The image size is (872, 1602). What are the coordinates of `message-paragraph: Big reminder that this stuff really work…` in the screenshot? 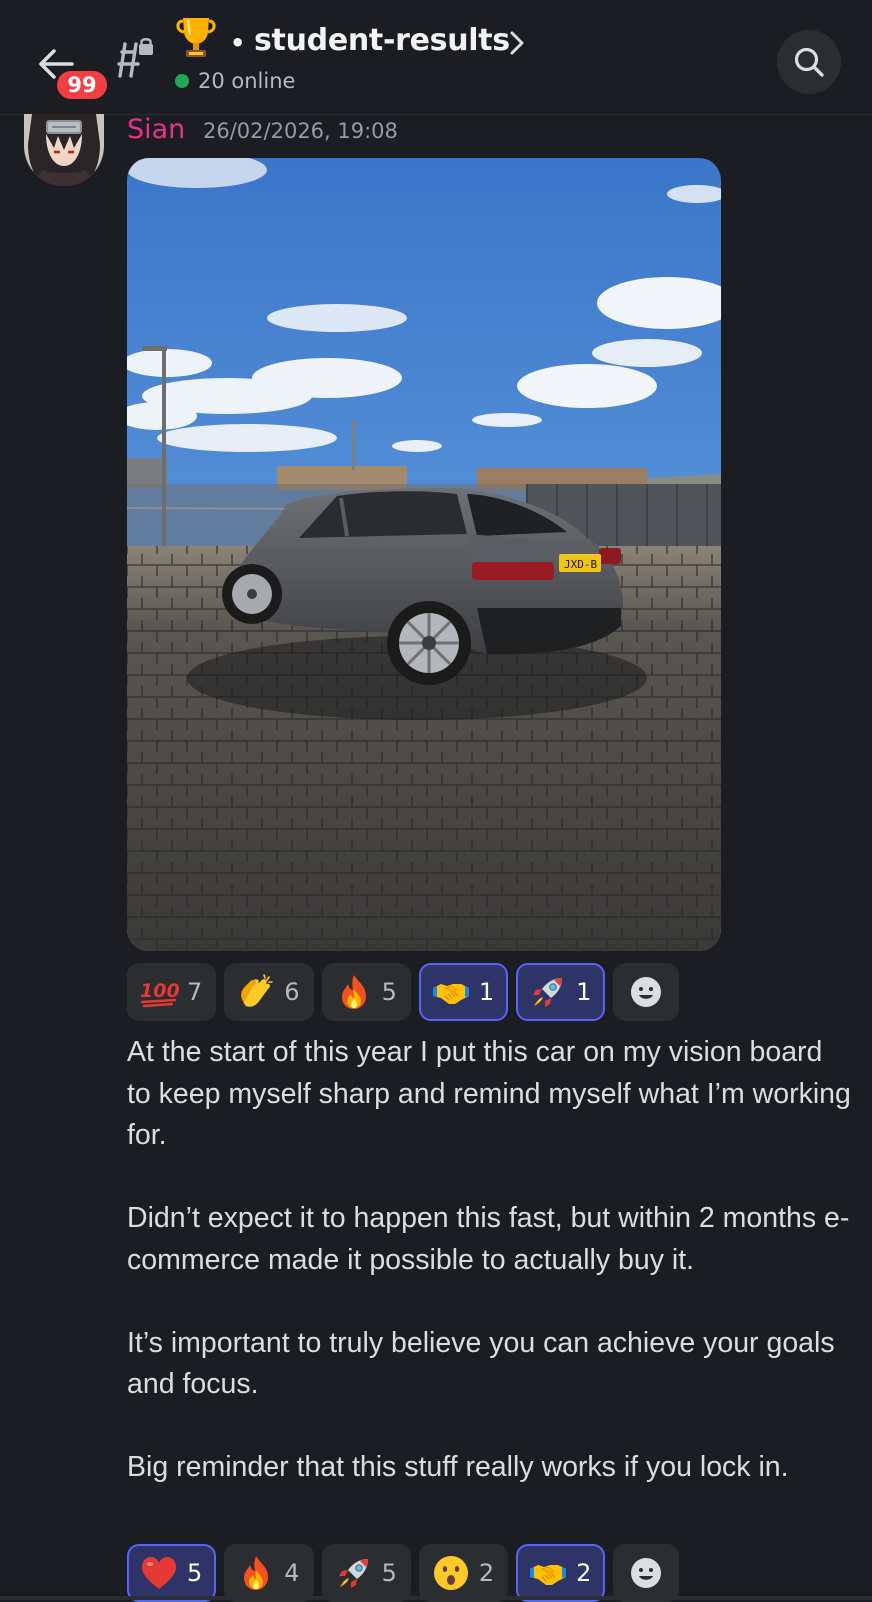 It's located at (458, 1467).